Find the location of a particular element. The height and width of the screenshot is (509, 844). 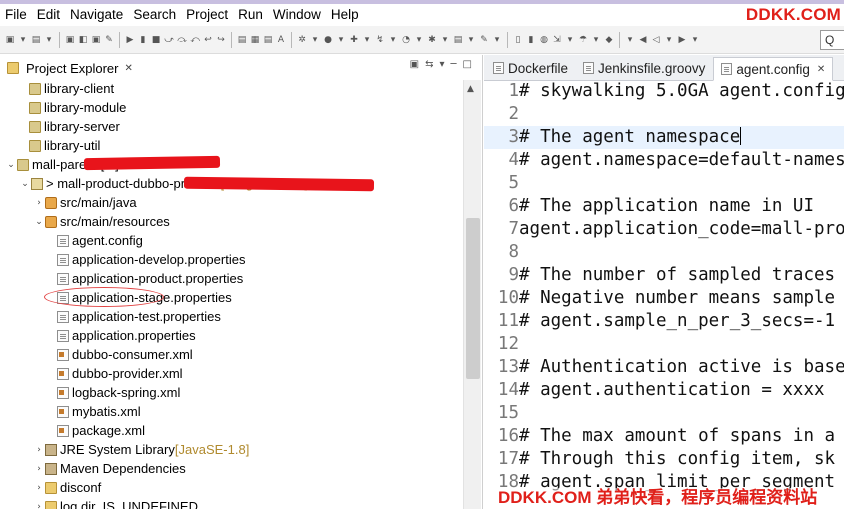

menu-project: Project is located at coordinates (207, 15).